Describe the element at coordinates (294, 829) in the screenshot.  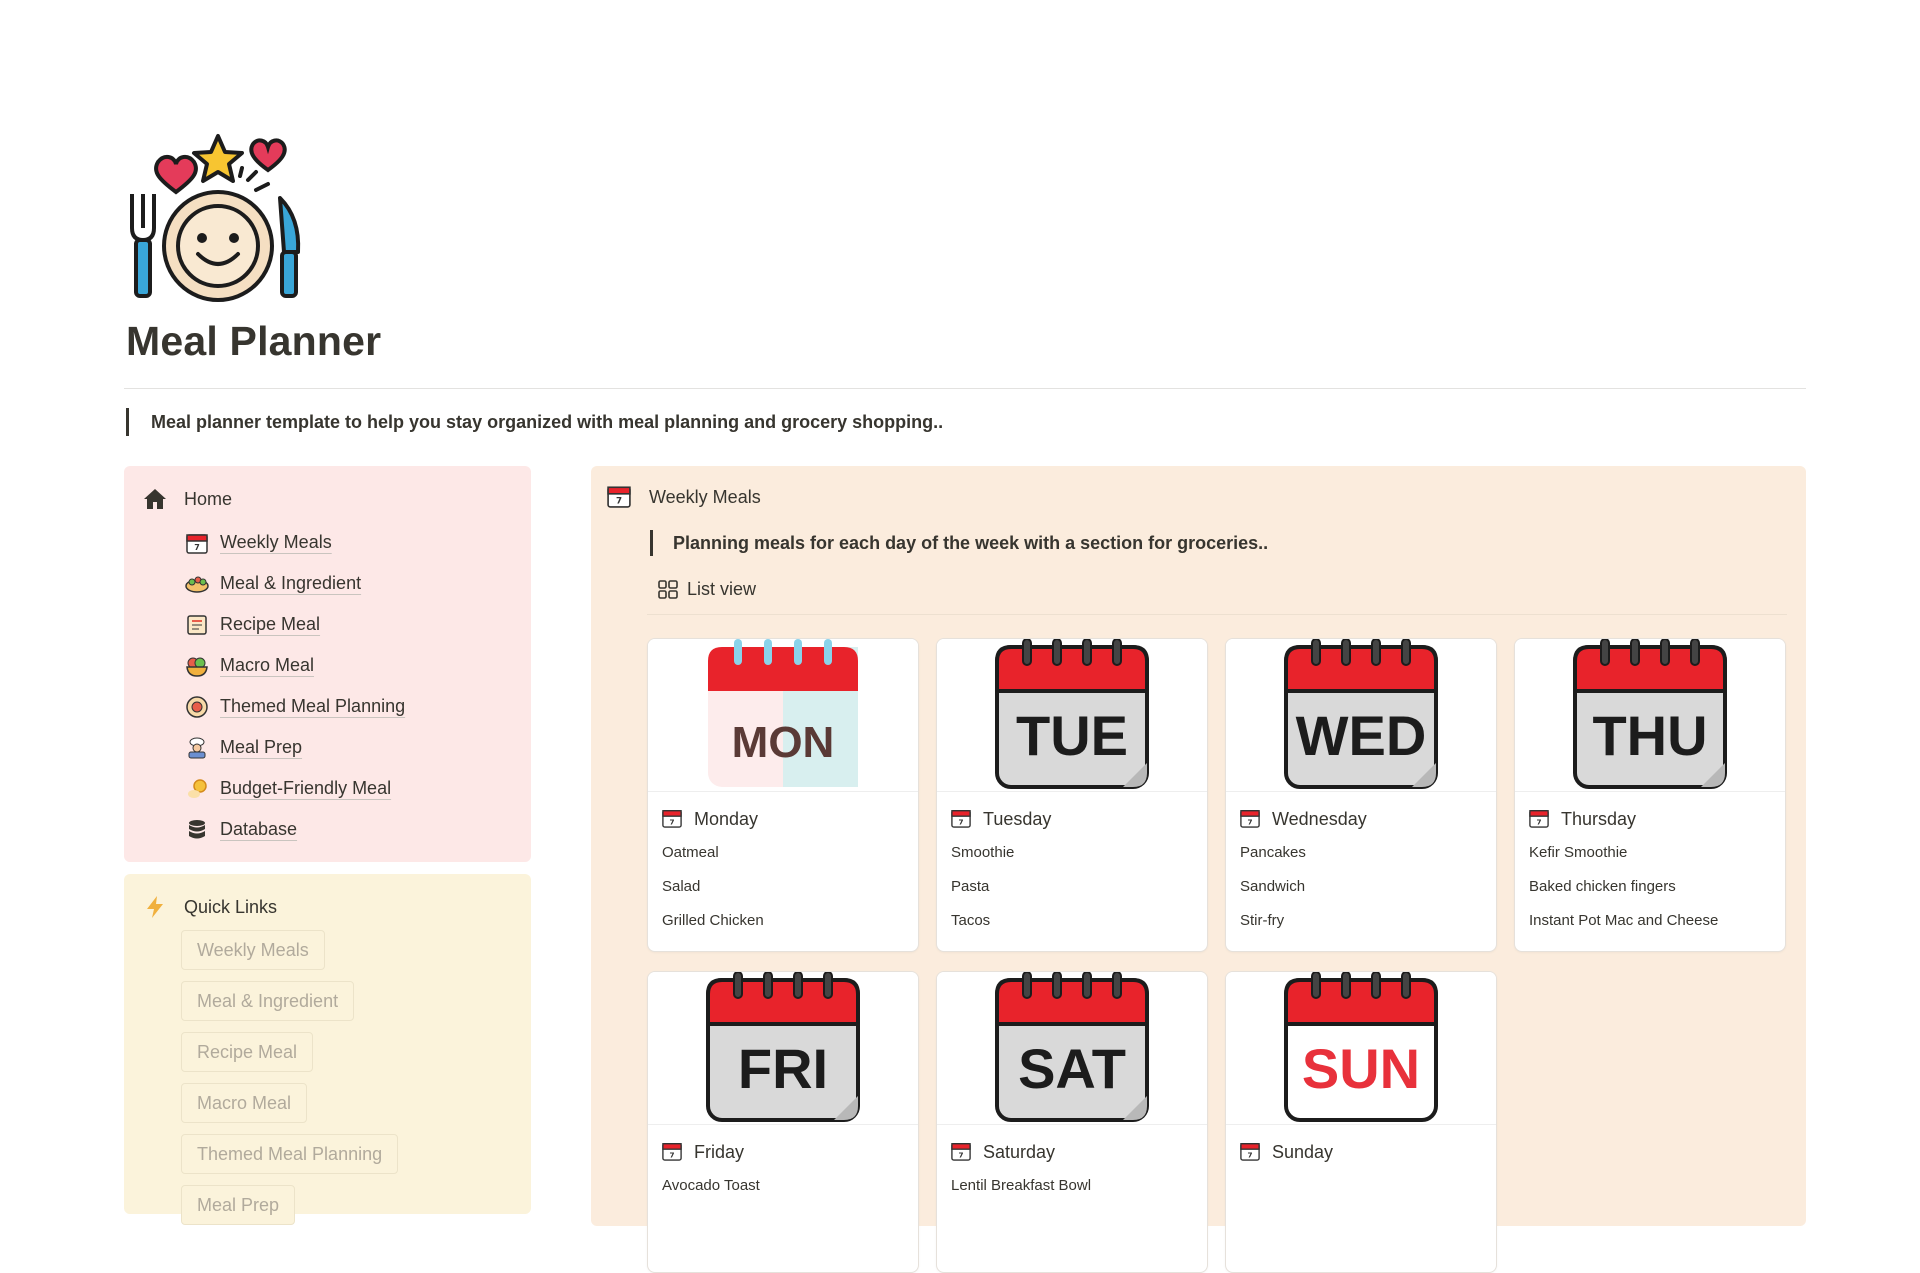
I see `nav-item-database: Database` at that location.